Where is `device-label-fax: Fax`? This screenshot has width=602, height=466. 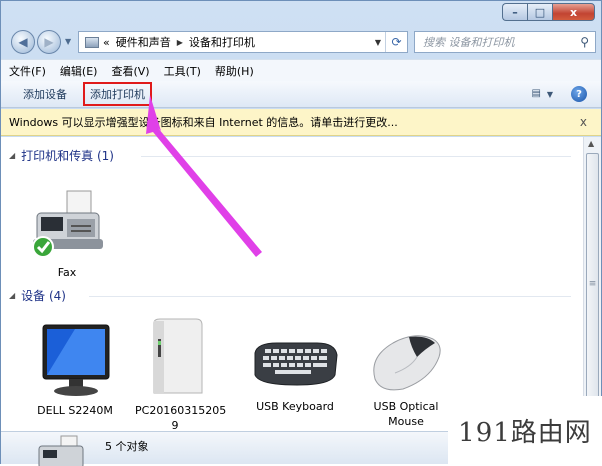
device-label-fax: Fax is located at coordinates (67, 272).